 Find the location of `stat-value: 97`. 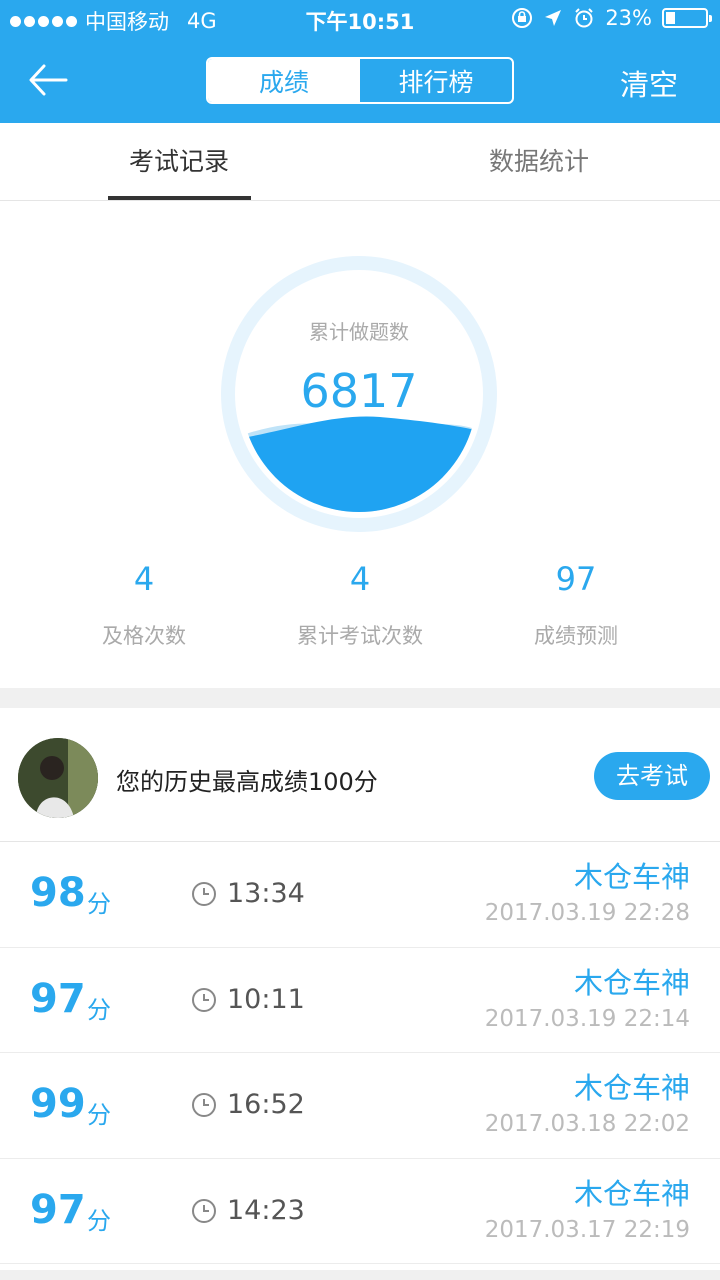

stat-value: 97 is located at coordinates (576, 579).